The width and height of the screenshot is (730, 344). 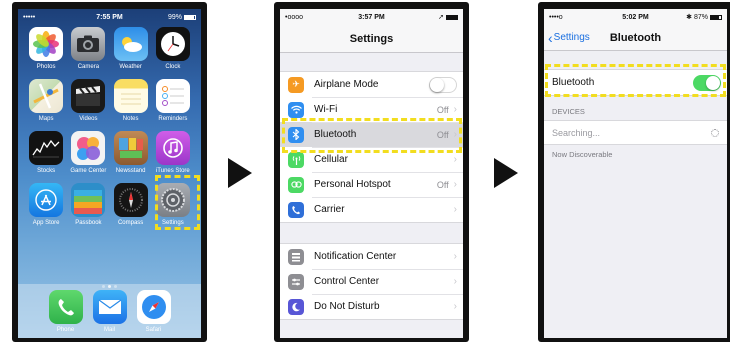 What do you see at coordinates (371, 159) in the screenshot?
I see `settings-row-cellular: Cellular ›` at bounding box center [371, 159].